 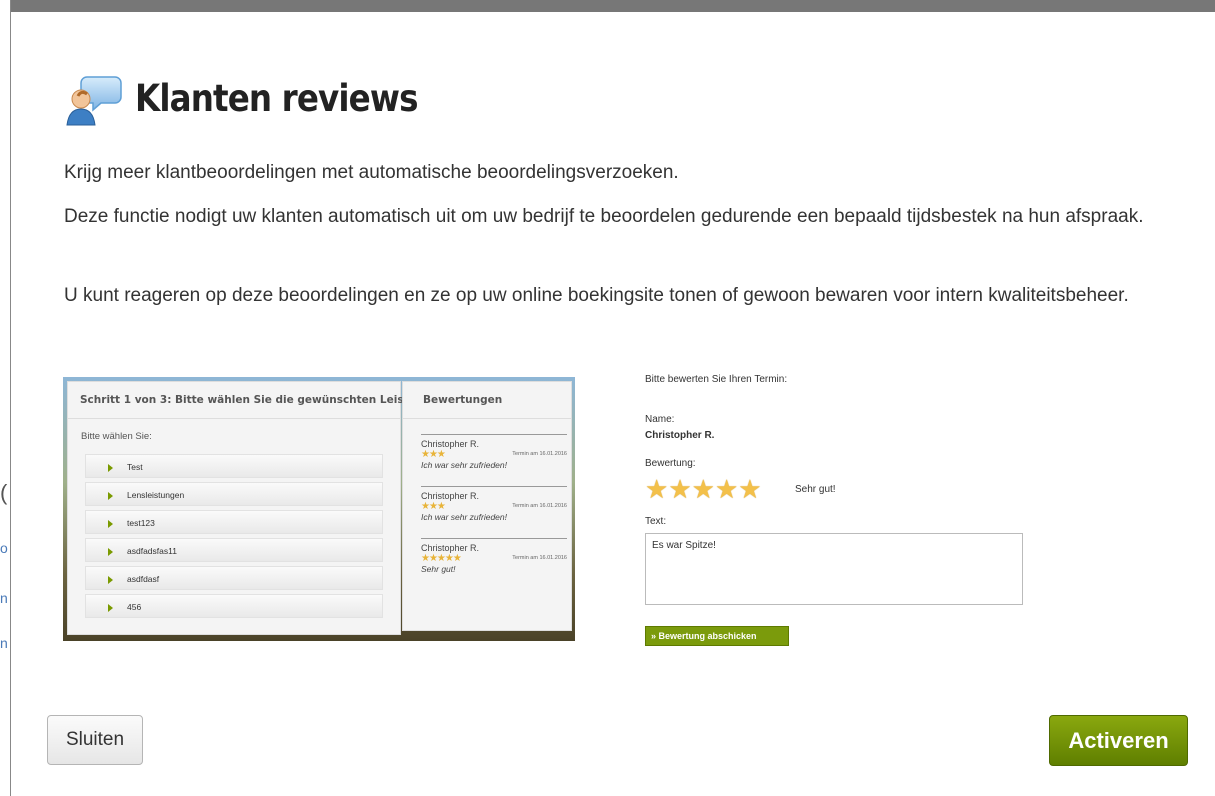 What do you see at coordinates (680, 435) in the screenshot?
I see `name-value: Christopher R.` at bounding box center [680, 435].